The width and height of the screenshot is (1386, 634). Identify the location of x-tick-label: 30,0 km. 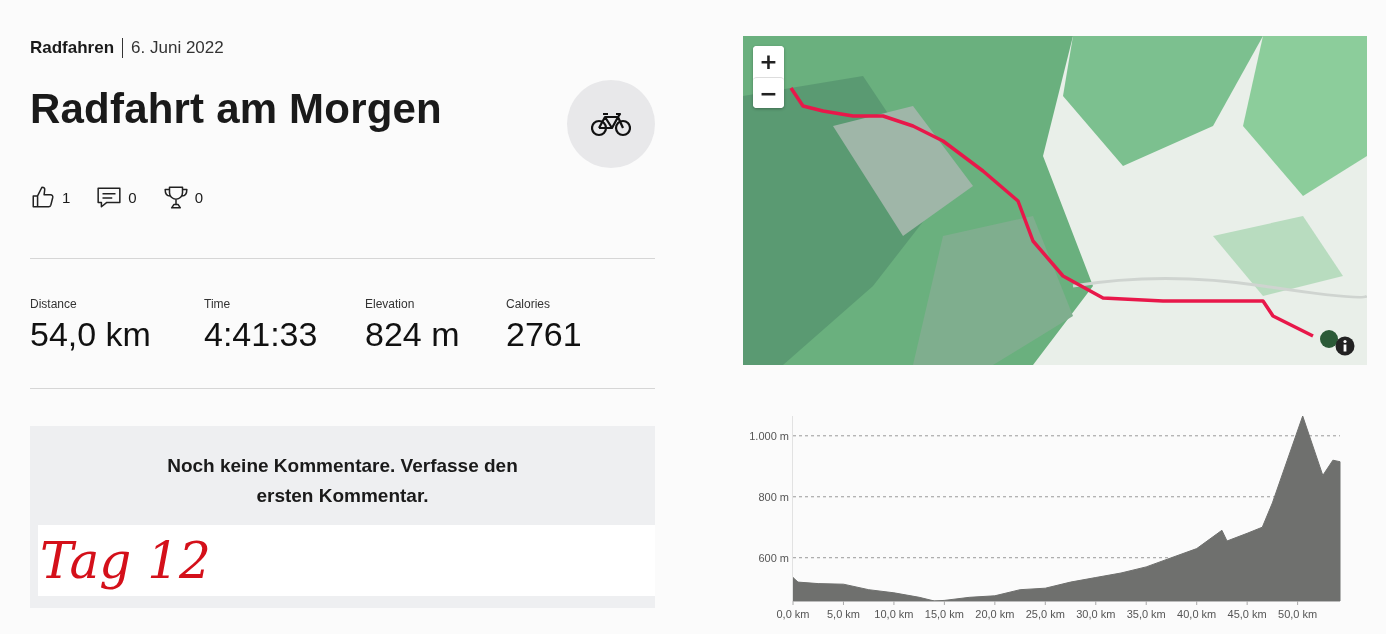
(1096, 614).